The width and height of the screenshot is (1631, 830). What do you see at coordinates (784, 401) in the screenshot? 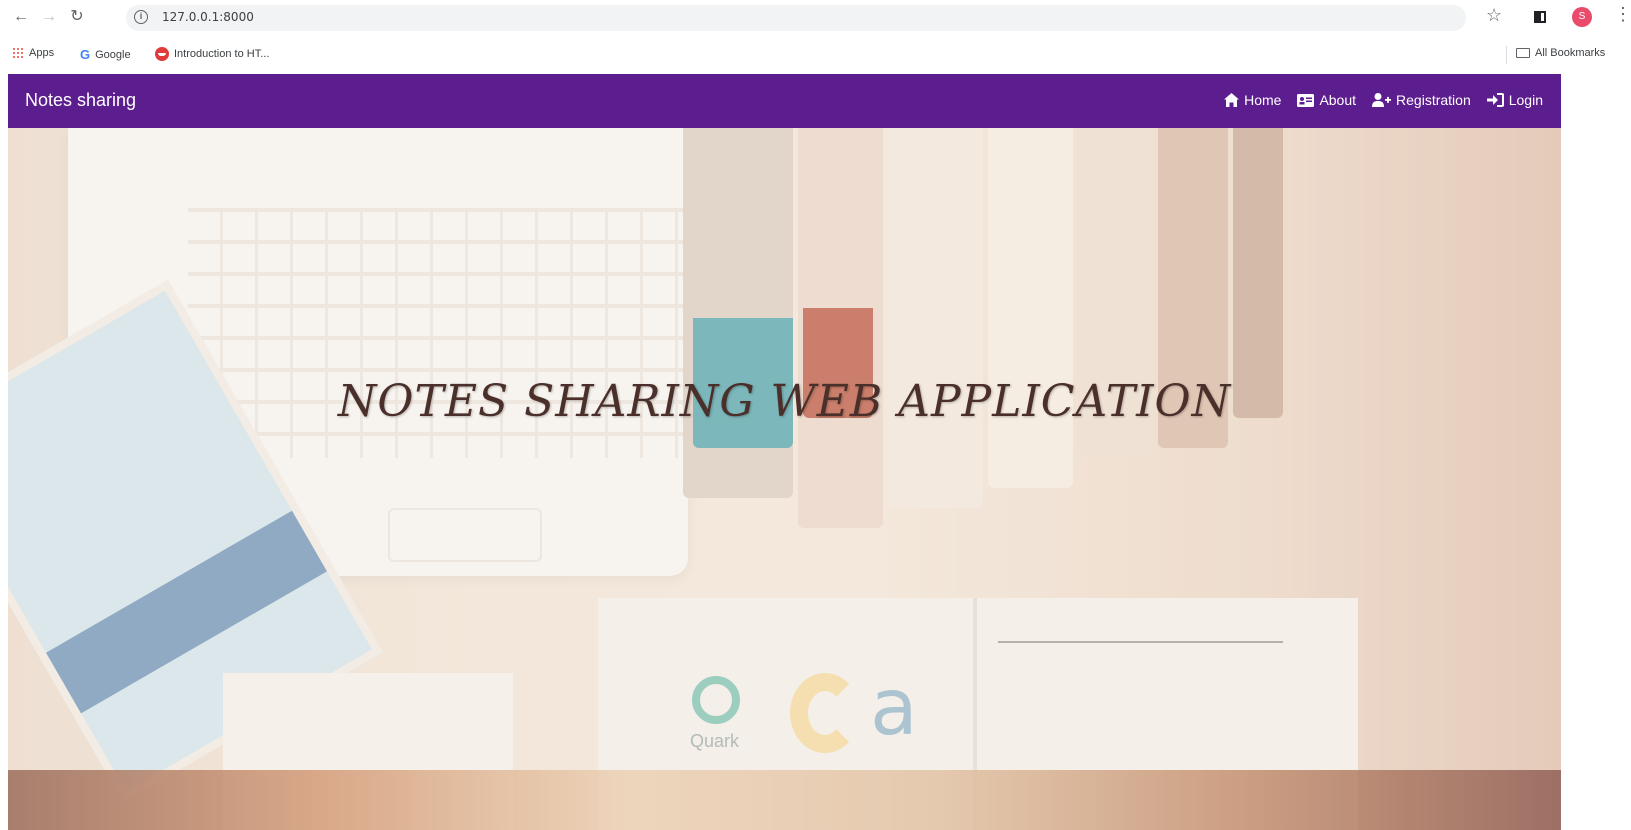
I see `hero-title: NOTES SHARING WEB APPLICATION` at bounding box center [784, 401].